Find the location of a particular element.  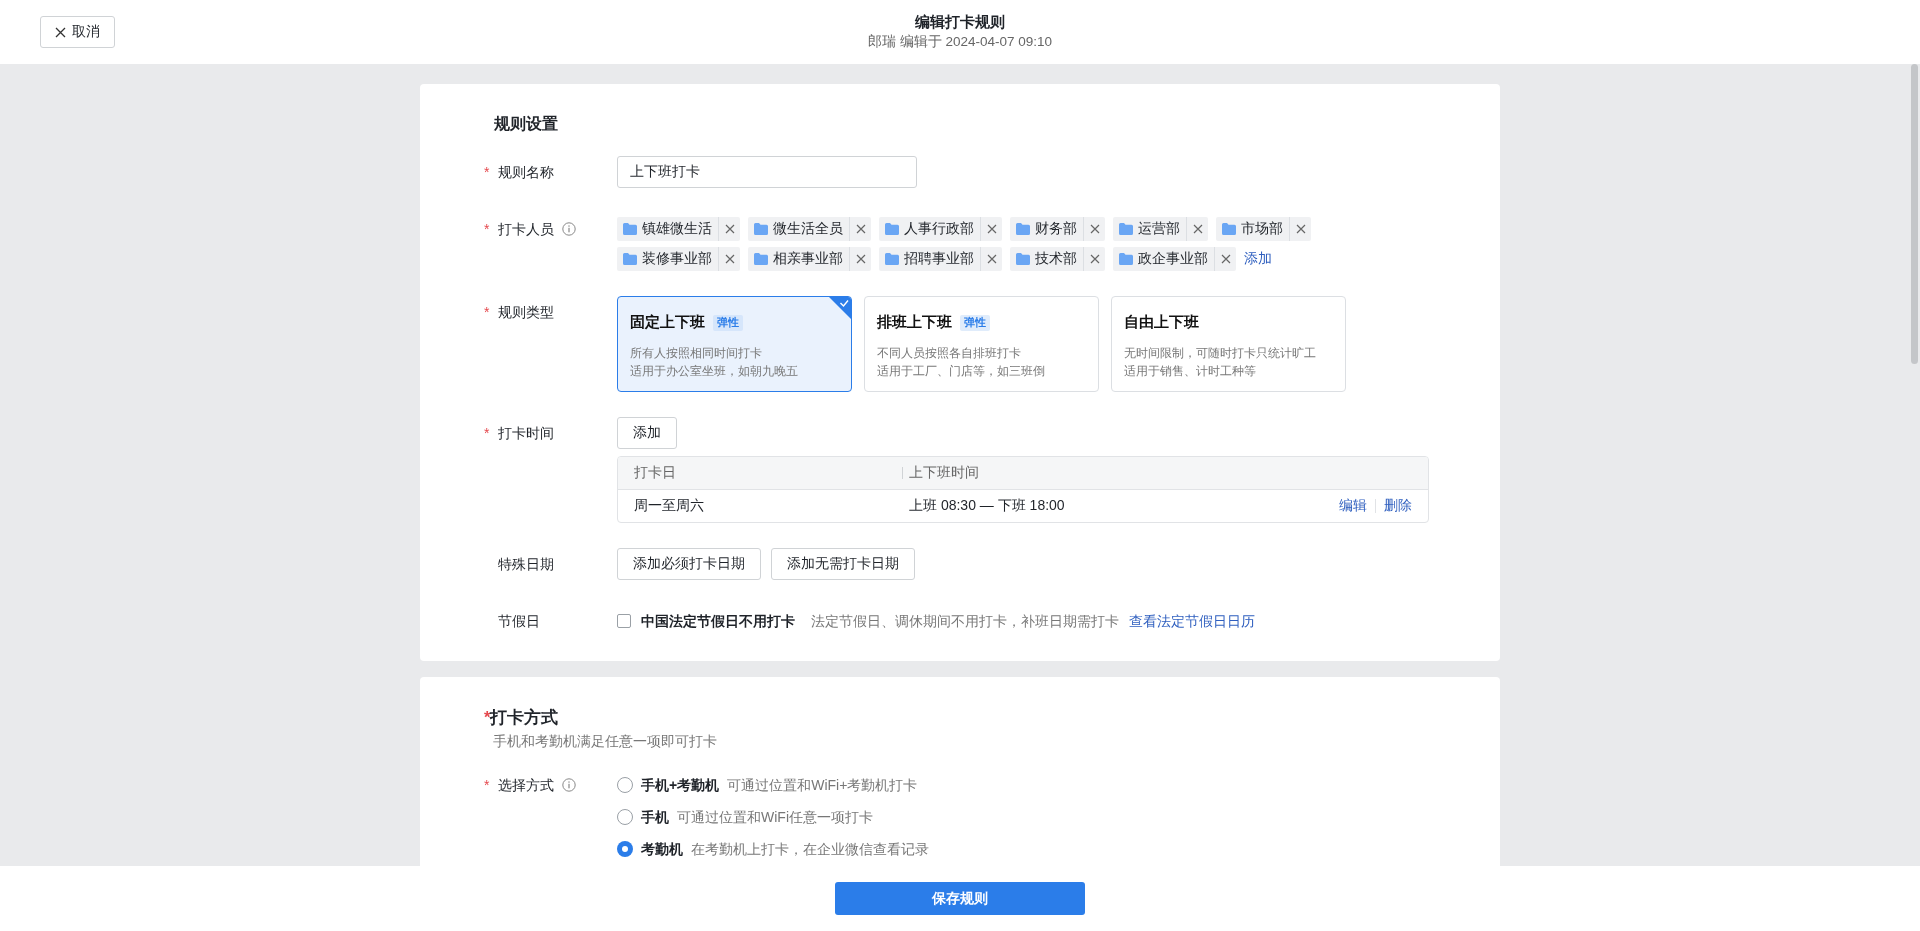

holiday-calendar-link: 查看法定节假日日历 is located at coordinates (1192, 621).